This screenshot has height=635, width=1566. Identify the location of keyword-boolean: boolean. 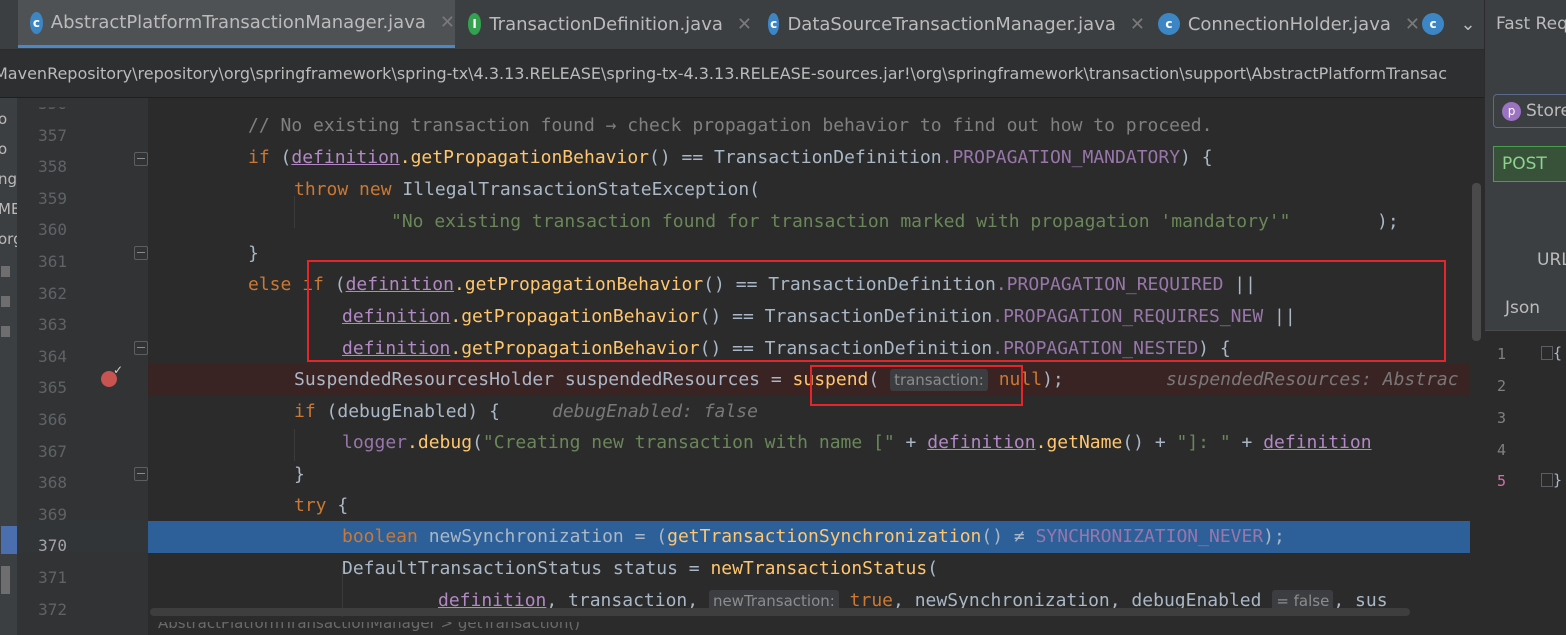
(380, 536).